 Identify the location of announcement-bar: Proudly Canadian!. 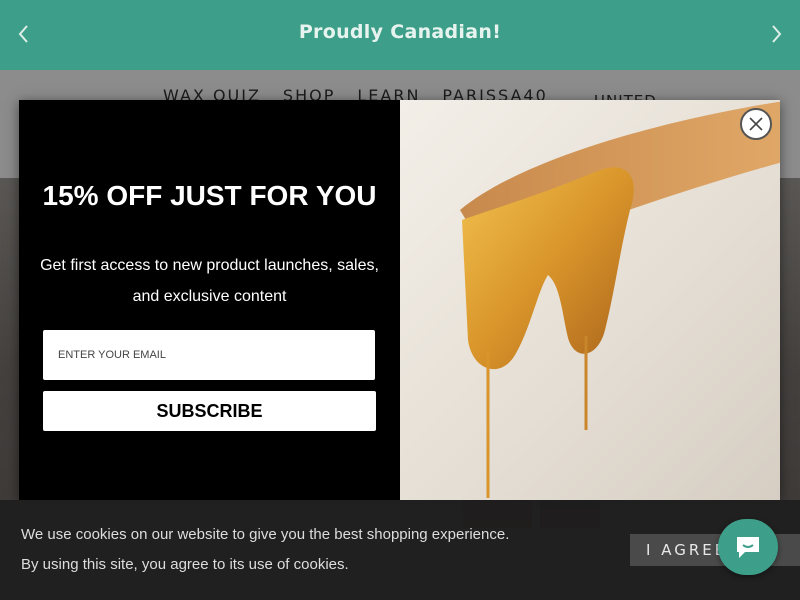
(400, 35).